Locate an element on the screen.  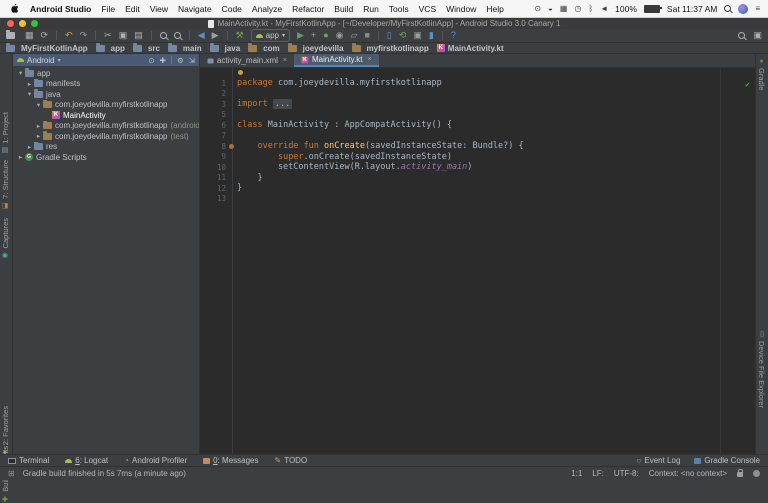
menu-build: Build is located at coordinates (343, 9).